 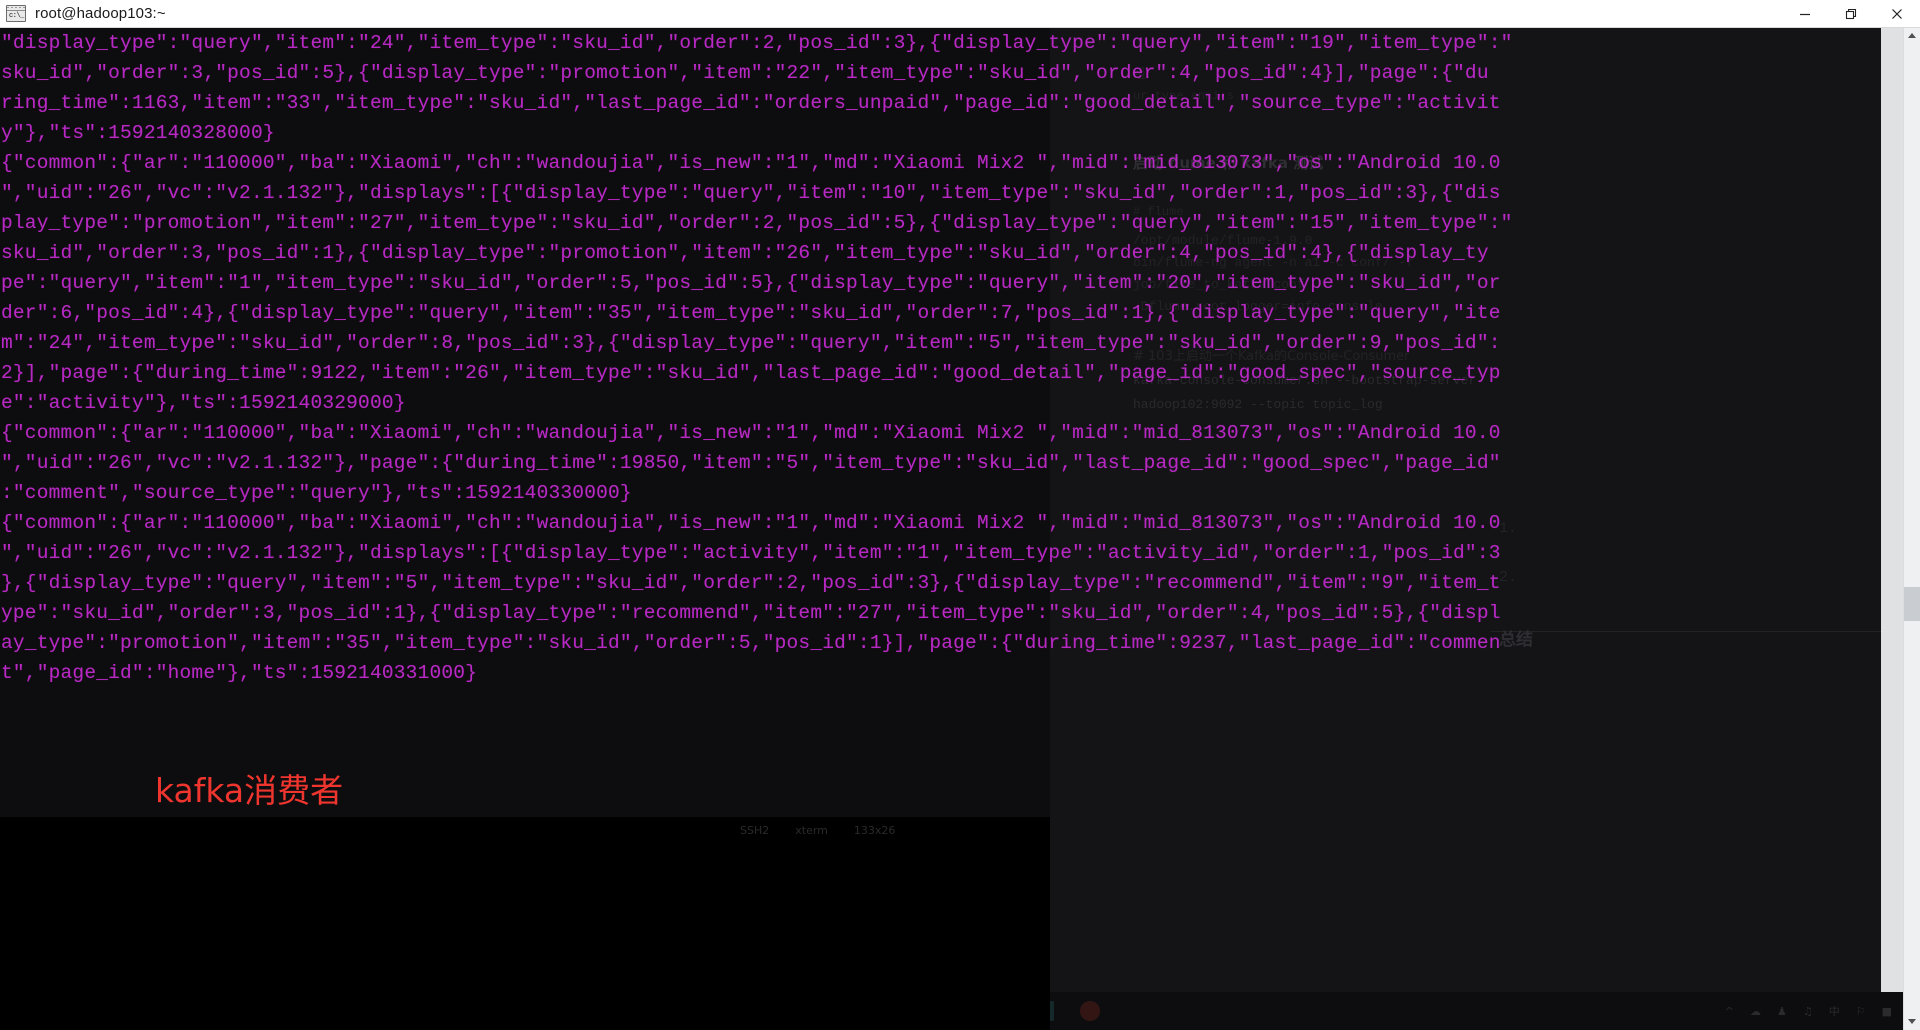 What do you see at coordinates (1851, 13) in the screenshot?
I see `restore-button` at bounding box center [1851, 13].